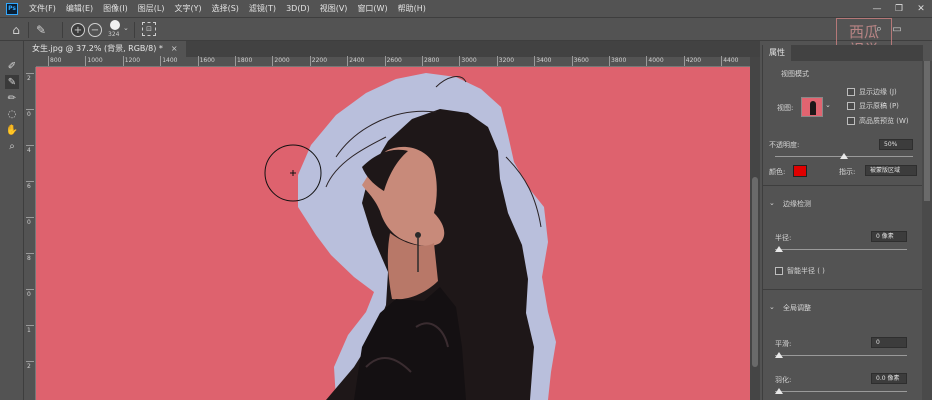 The width and height of the screenshot is (932, 400). Describe the element at coordinates (29, 150) in the screenshot. I see `ruler-tick-label: 4` at that location.